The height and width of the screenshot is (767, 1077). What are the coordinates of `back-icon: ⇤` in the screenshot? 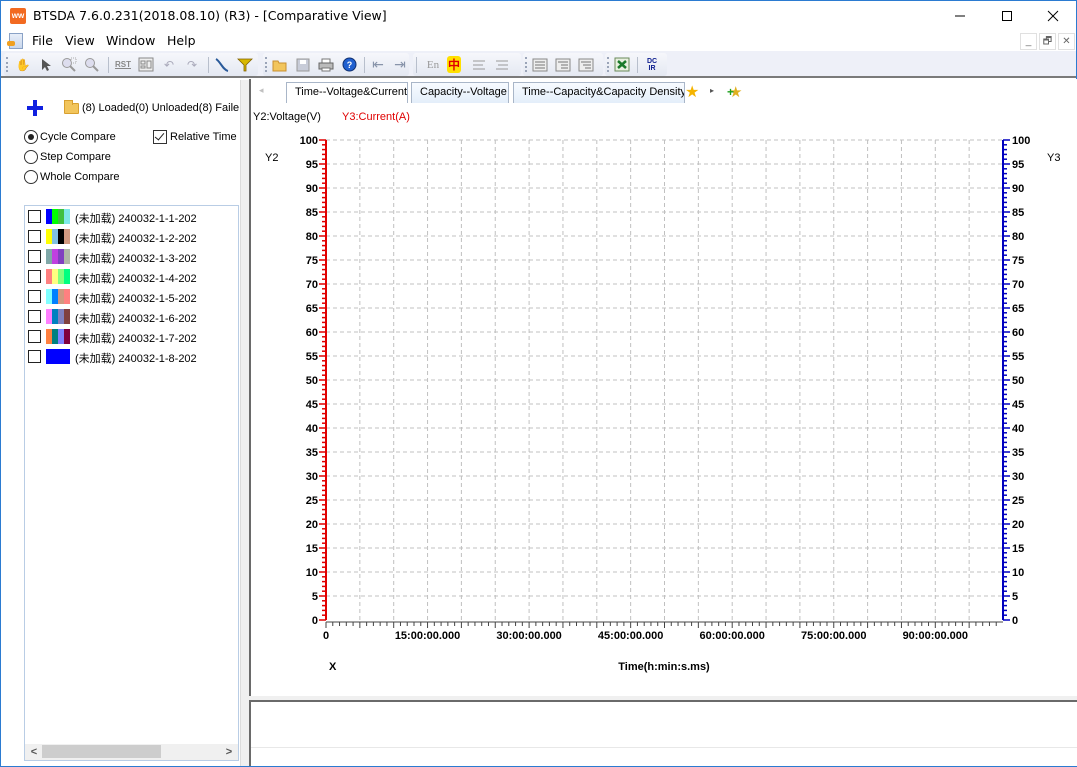 It's located at (378, 64).